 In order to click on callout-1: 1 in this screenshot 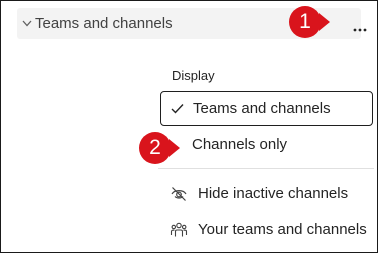, I will do `click(305, 22)`.